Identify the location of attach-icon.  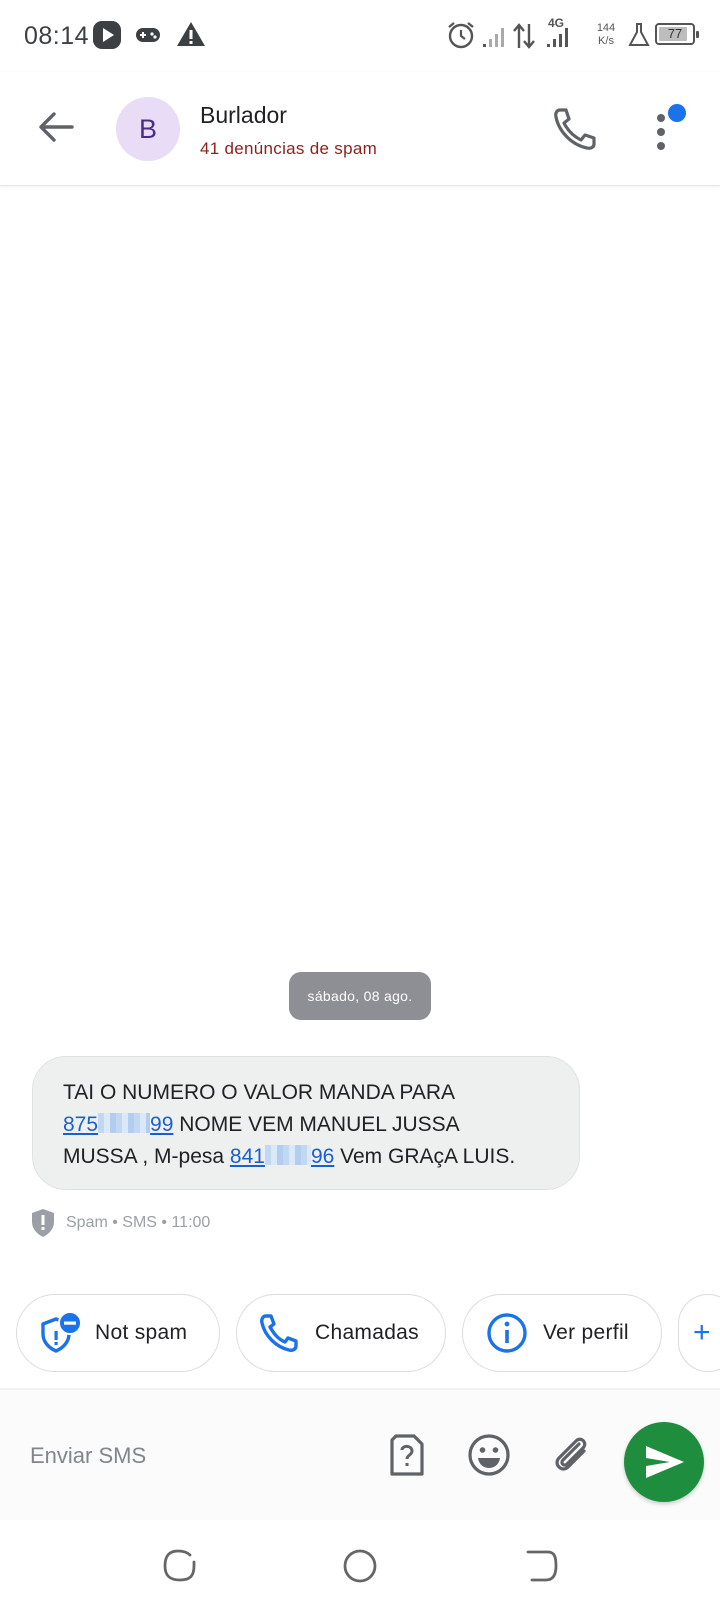
(571, 1455).